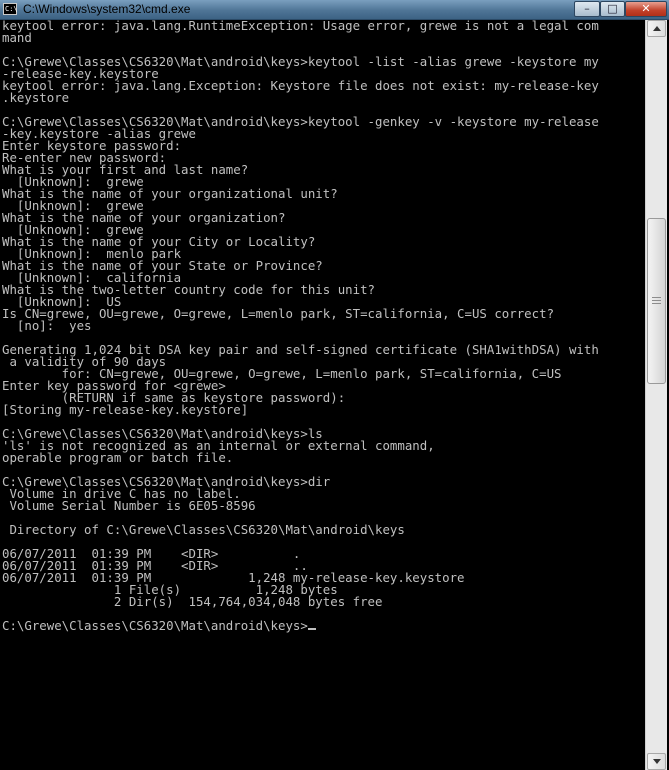  I want to click on vertical-scrollbar, so click(656, 395).